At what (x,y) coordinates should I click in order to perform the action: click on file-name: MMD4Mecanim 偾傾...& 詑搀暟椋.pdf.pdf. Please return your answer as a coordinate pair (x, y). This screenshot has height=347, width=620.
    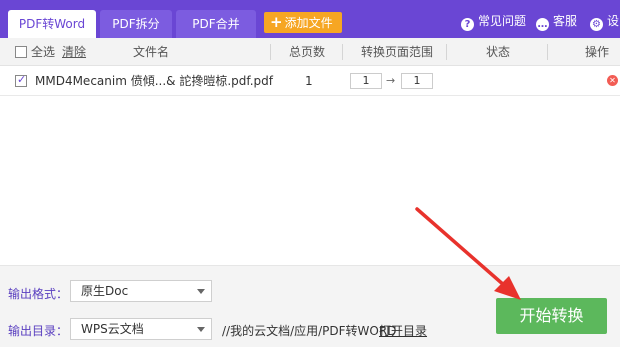
    Looking at the image, I should click on (154, 81).